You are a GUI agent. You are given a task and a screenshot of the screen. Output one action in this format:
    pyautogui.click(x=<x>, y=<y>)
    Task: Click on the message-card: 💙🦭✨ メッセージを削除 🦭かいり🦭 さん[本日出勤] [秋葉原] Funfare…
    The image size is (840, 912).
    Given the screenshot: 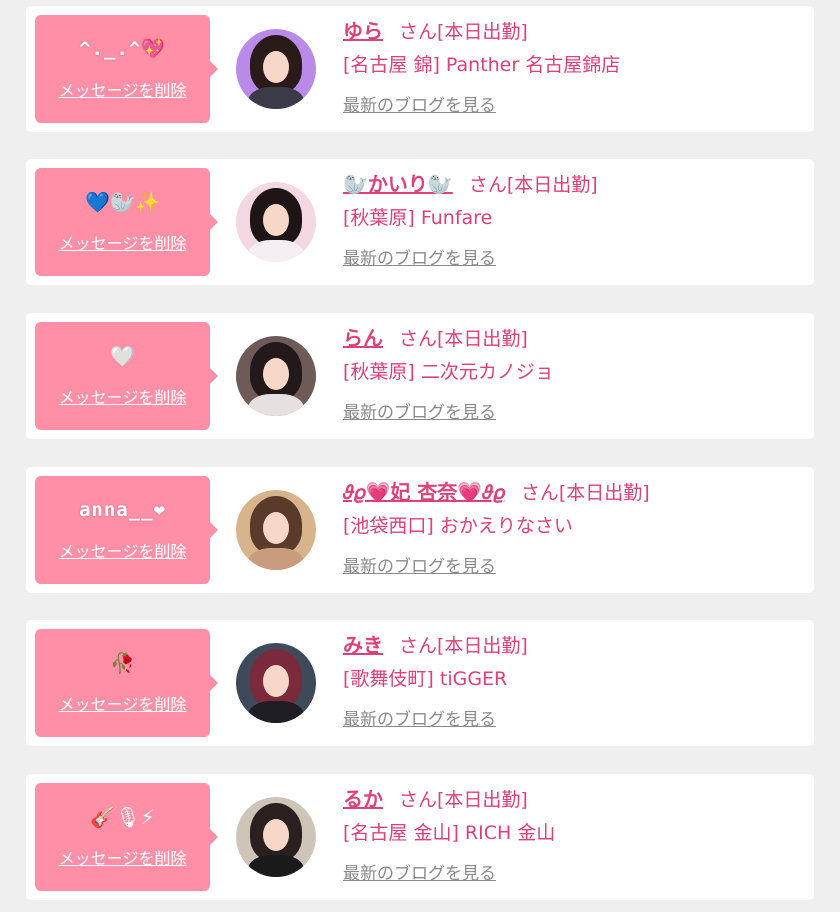 What is the action you would take?
    pyautogui.click(x=420, y=222)
    